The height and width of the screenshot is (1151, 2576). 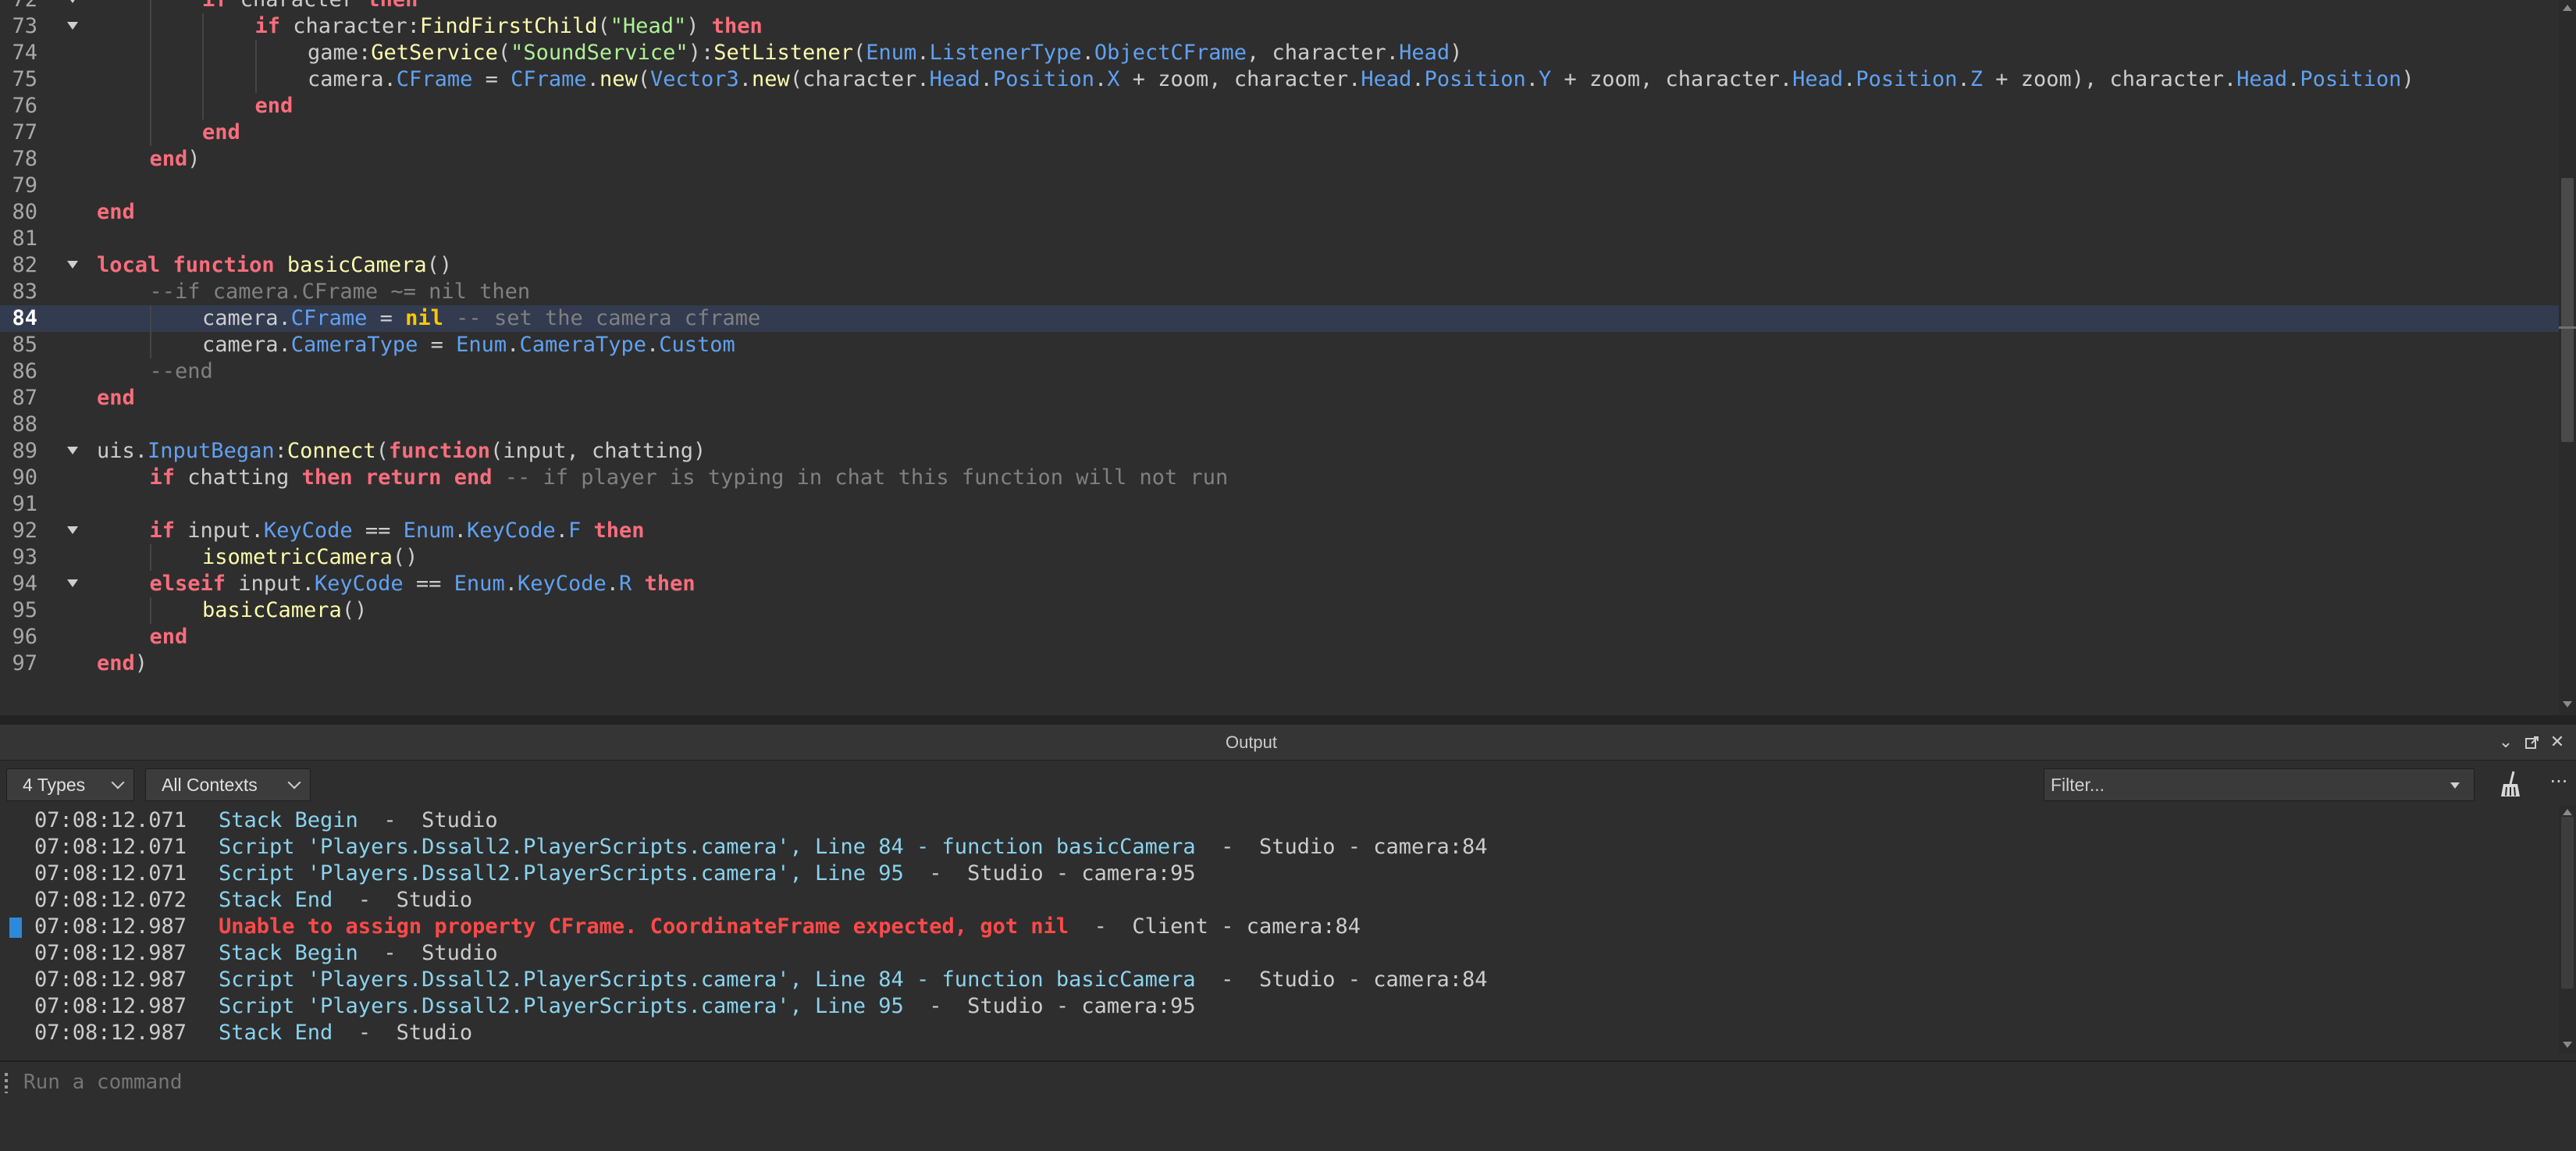 What do you see at coordinates (1280, 425) in the screenshot?
I see `code-line: 88` at bounding box center [1280, 425].